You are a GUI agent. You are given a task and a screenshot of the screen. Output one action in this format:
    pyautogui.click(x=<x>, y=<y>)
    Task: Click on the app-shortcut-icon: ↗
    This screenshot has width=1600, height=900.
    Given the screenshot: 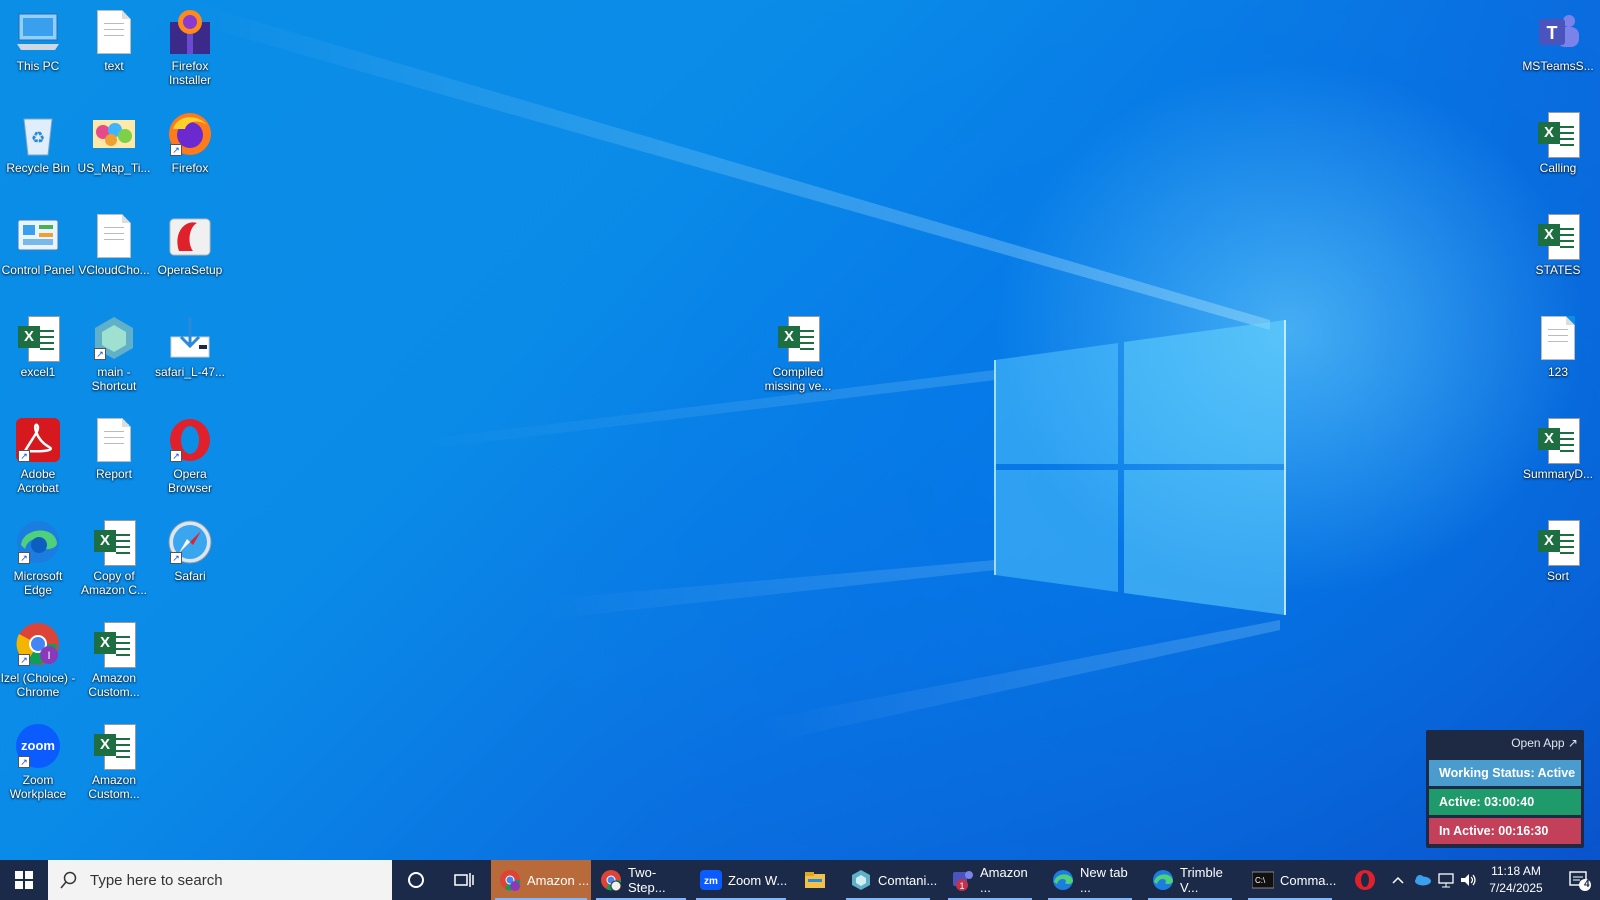 What is the action you would take?
    pyautogui.click(x=114, y=338)
    